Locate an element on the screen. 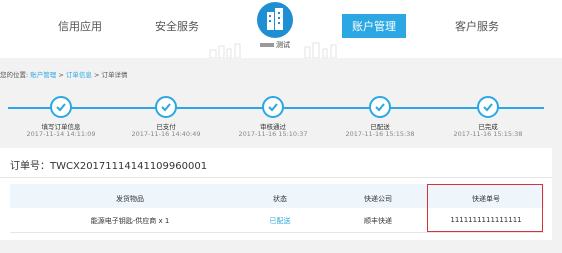 The width and height of the screenshot is (562, 253). col-header-status: 状态 is located at coordinates (280, 199).